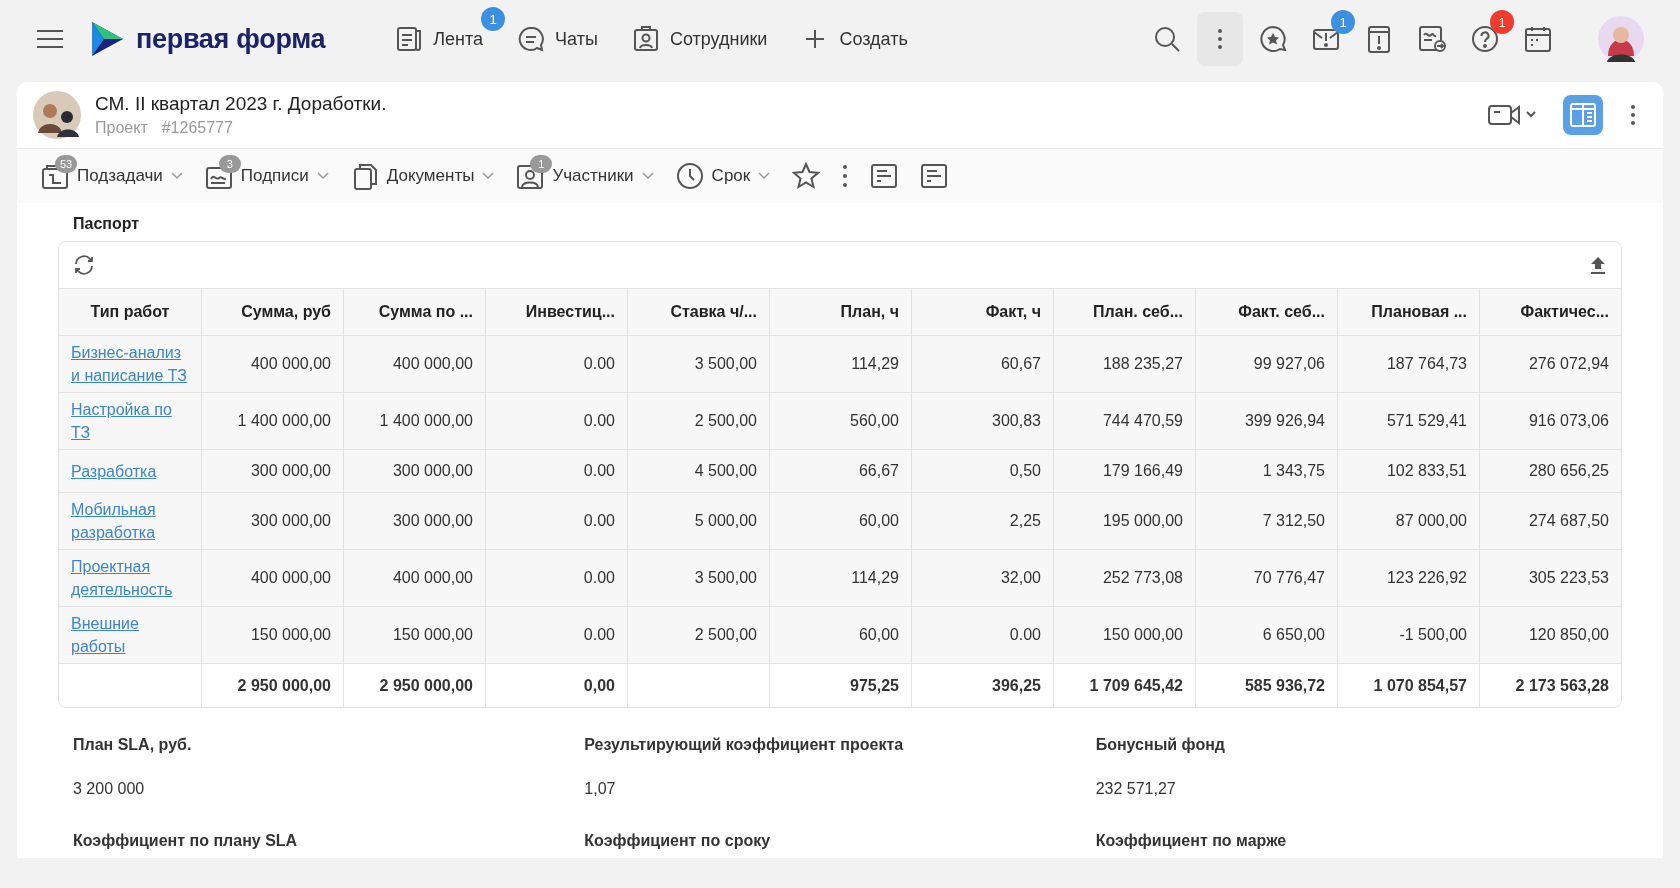  I want to click on field-value: 1,07, so click(600, 789).